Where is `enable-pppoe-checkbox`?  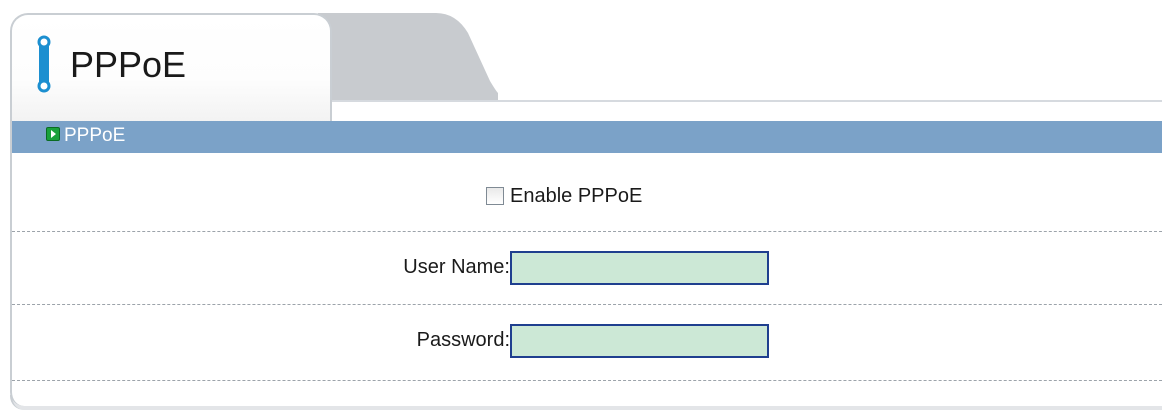 enable-pppoe-checkbox is located at coordinates (495, 196).